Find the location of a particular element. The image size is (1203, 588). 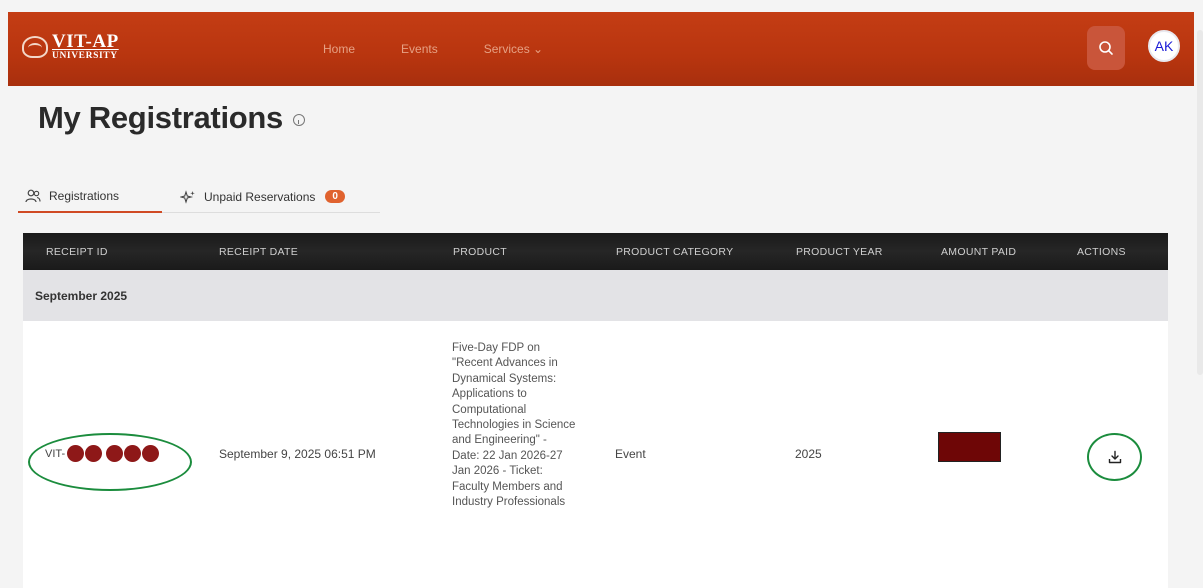

university-logo: VIT-AP UNIVERSITY is located at coordinates (70, 47).